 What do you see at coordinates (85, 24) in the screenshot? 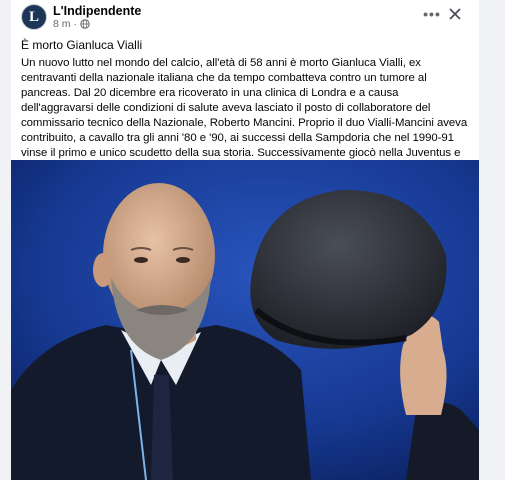
I see `globe-icon` at bounding box center [85, 24].